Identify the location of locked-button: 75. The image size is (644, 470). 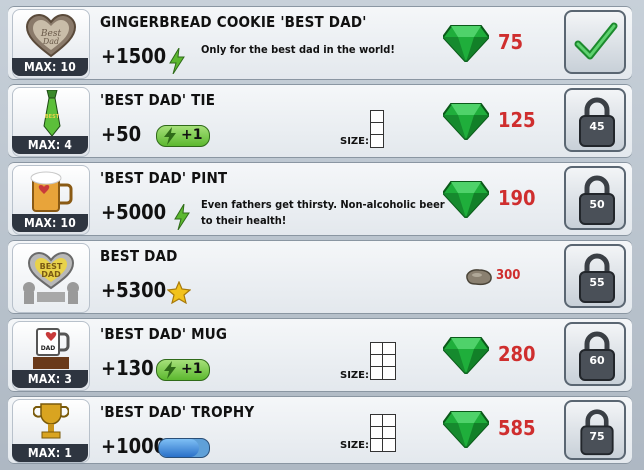
(595, 430).